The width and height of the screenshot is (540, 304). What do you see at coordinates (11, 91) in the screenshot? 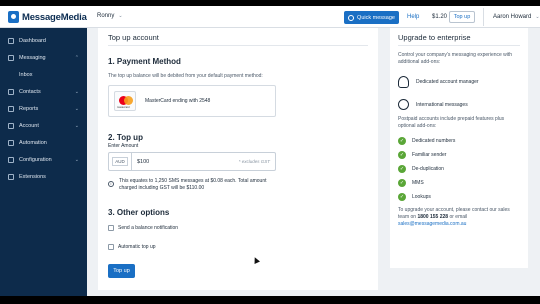
I see `contacts-icon` at bounding box center [11, 91].